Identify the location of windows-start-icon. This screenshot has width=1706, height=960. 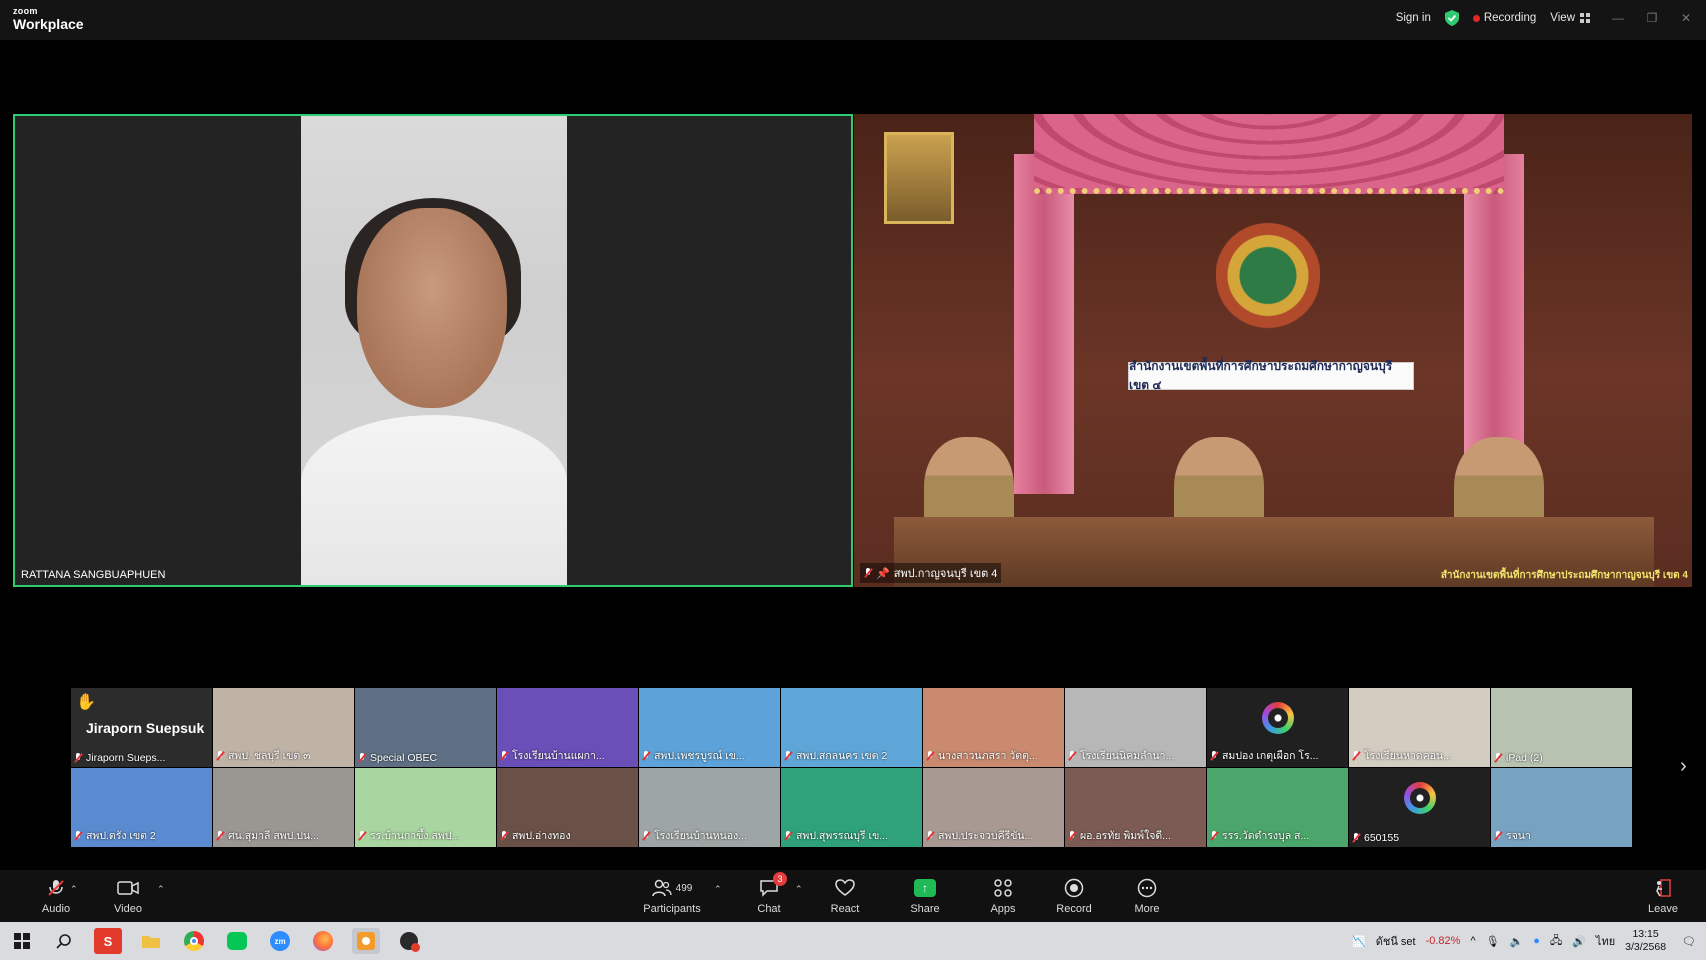
(22, 941).